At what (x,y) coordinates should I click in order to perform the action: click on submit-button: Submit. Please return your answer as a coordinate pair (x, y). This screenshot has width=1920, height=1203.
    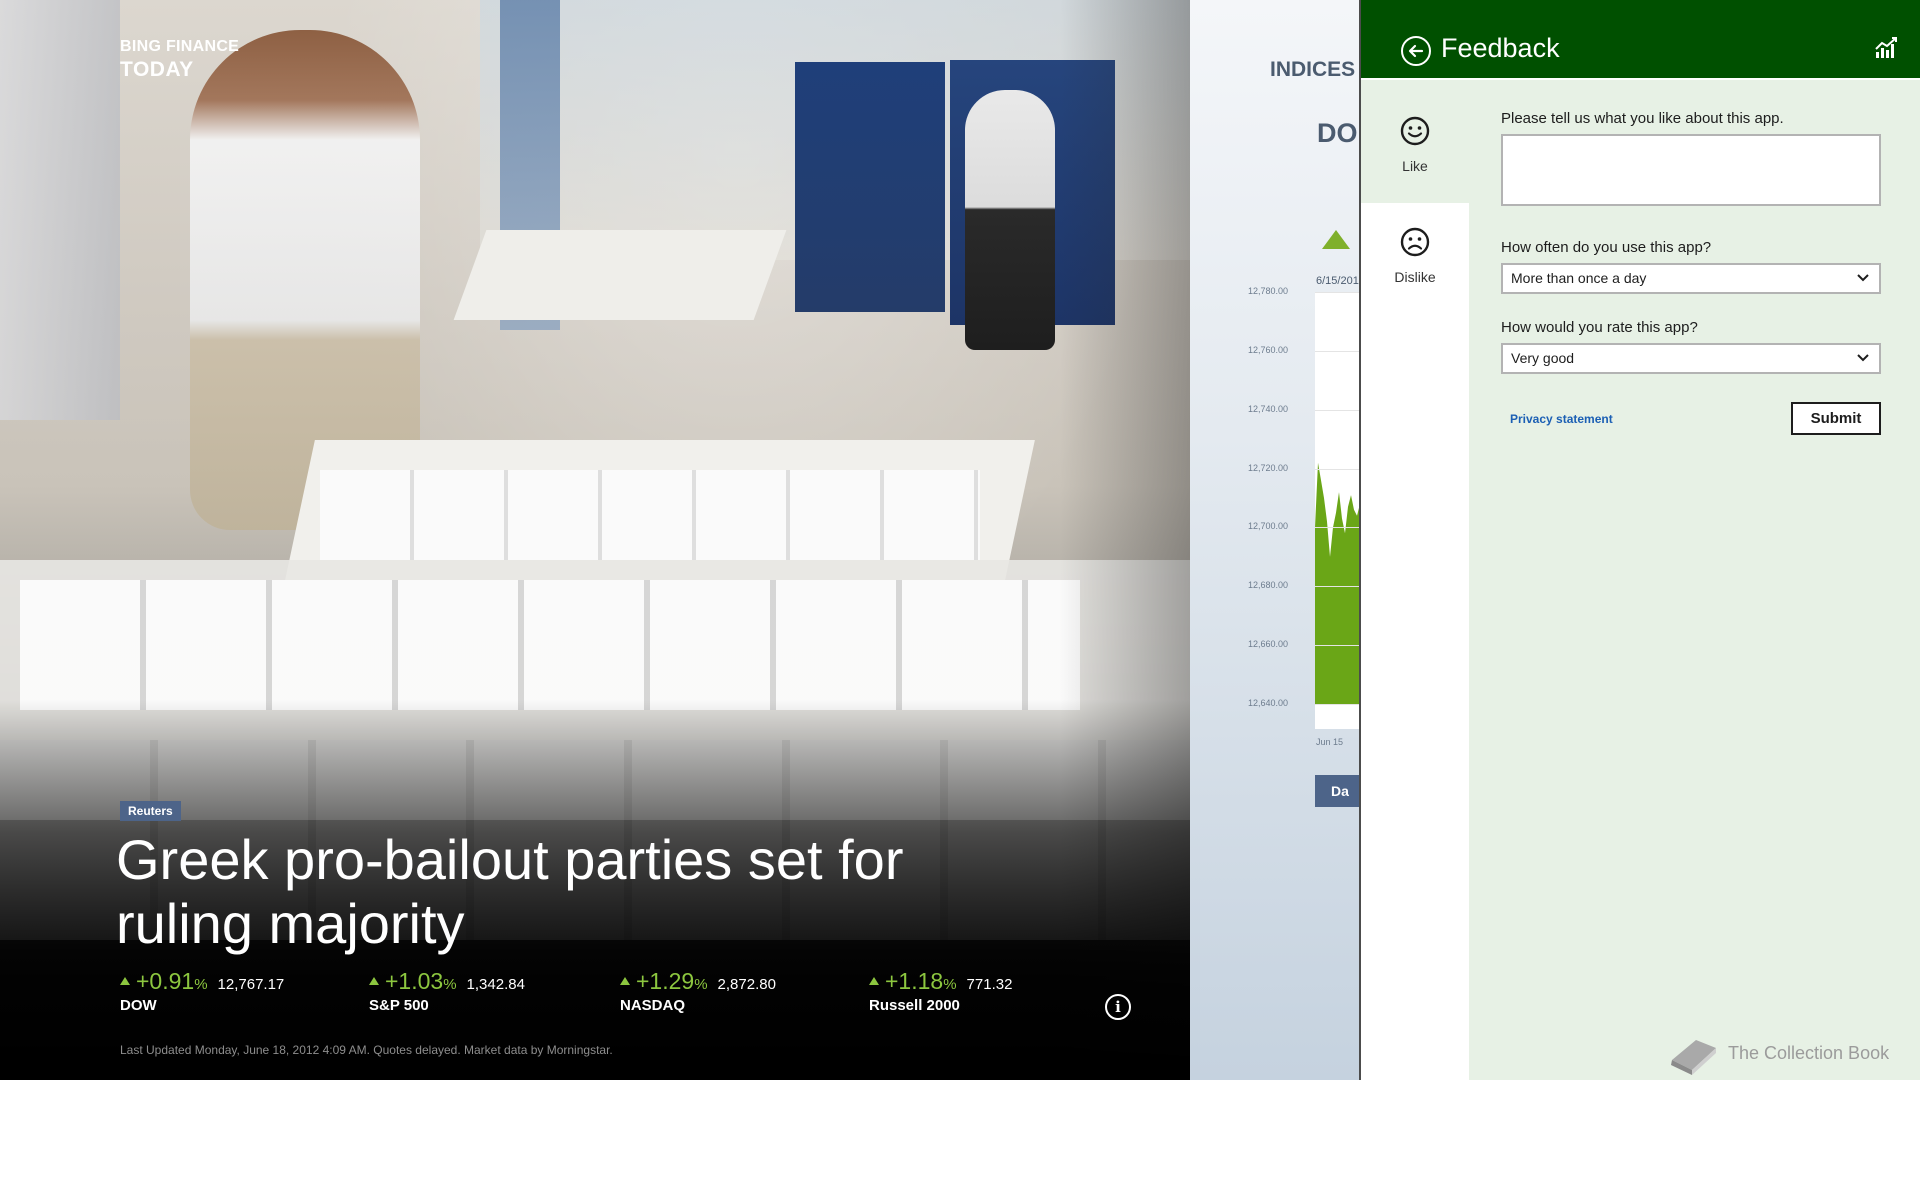
    Looking at the image, I should click on (1836, 418).